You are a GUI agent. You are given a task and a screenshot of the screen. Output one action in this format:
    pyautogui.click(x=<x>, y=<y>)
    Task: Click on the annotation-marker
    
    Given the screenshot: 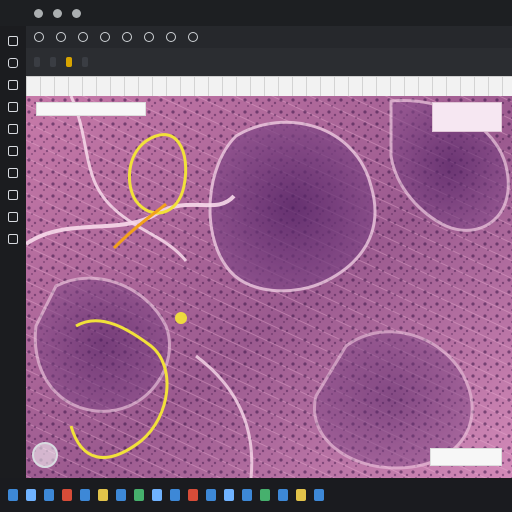 What is the action you would take?
    pyautogui.click(x=181, y=318)
    